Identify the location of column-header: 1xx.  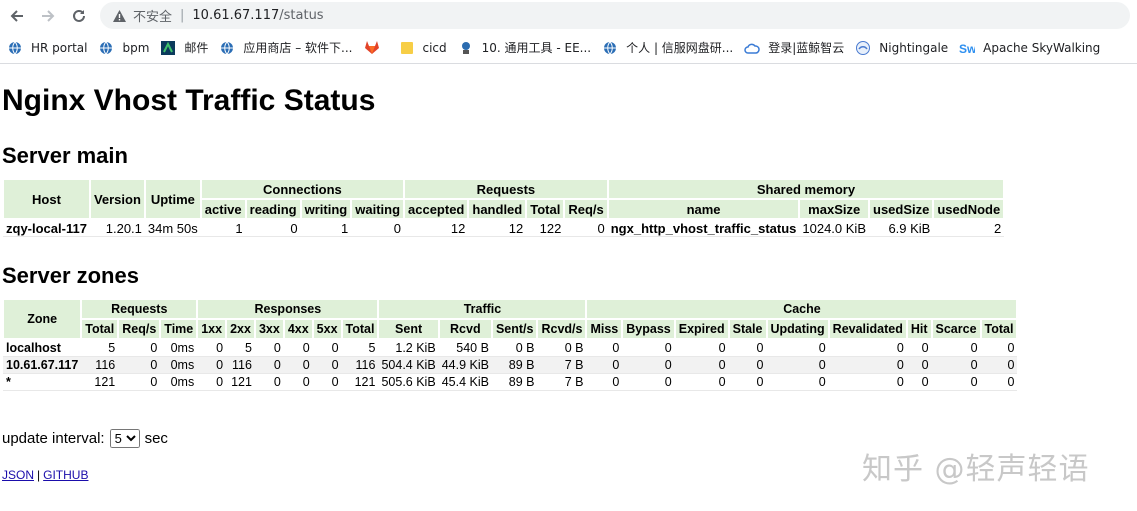
(212, 329).